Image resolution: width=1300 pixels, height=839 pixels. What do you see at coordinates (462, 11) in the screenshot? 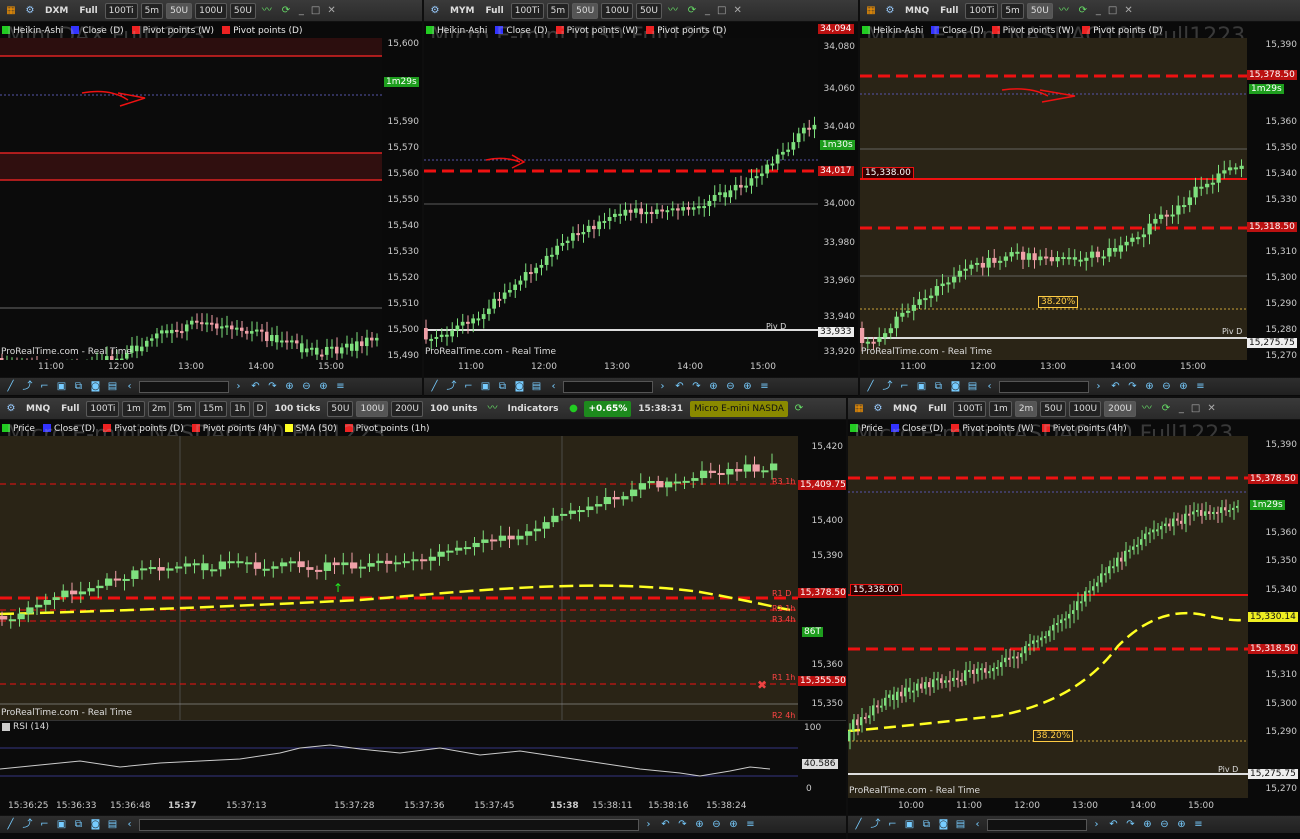
I see `symbol-selector: MYM` at bounding box center [462, 11].